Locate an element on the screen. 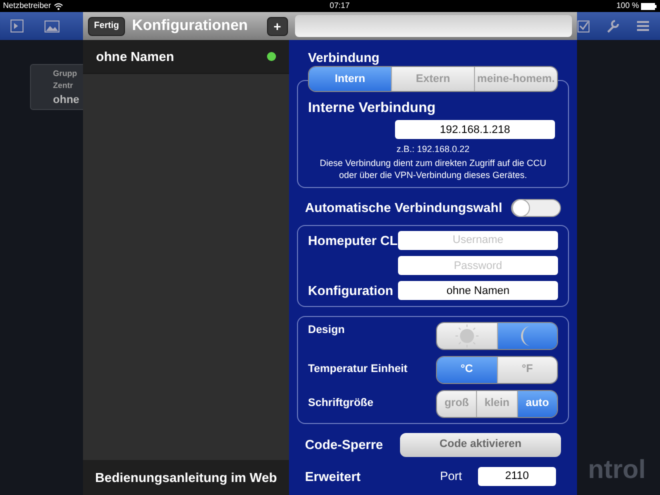 The image size is (660, 495). wrench-icon is located at coordinates (613, 26).